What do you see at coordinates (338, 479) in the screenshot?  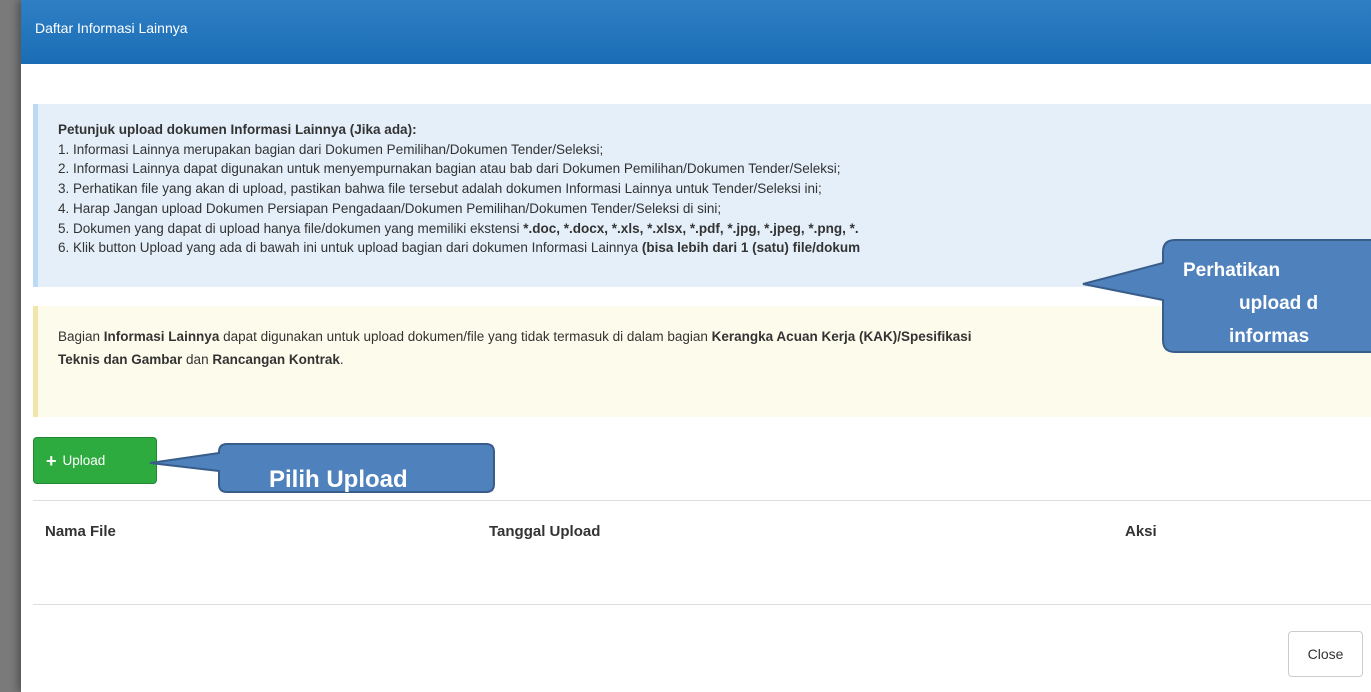 I see `upload-callout-label: Pilih Upload` at bounding box center [338, 479].